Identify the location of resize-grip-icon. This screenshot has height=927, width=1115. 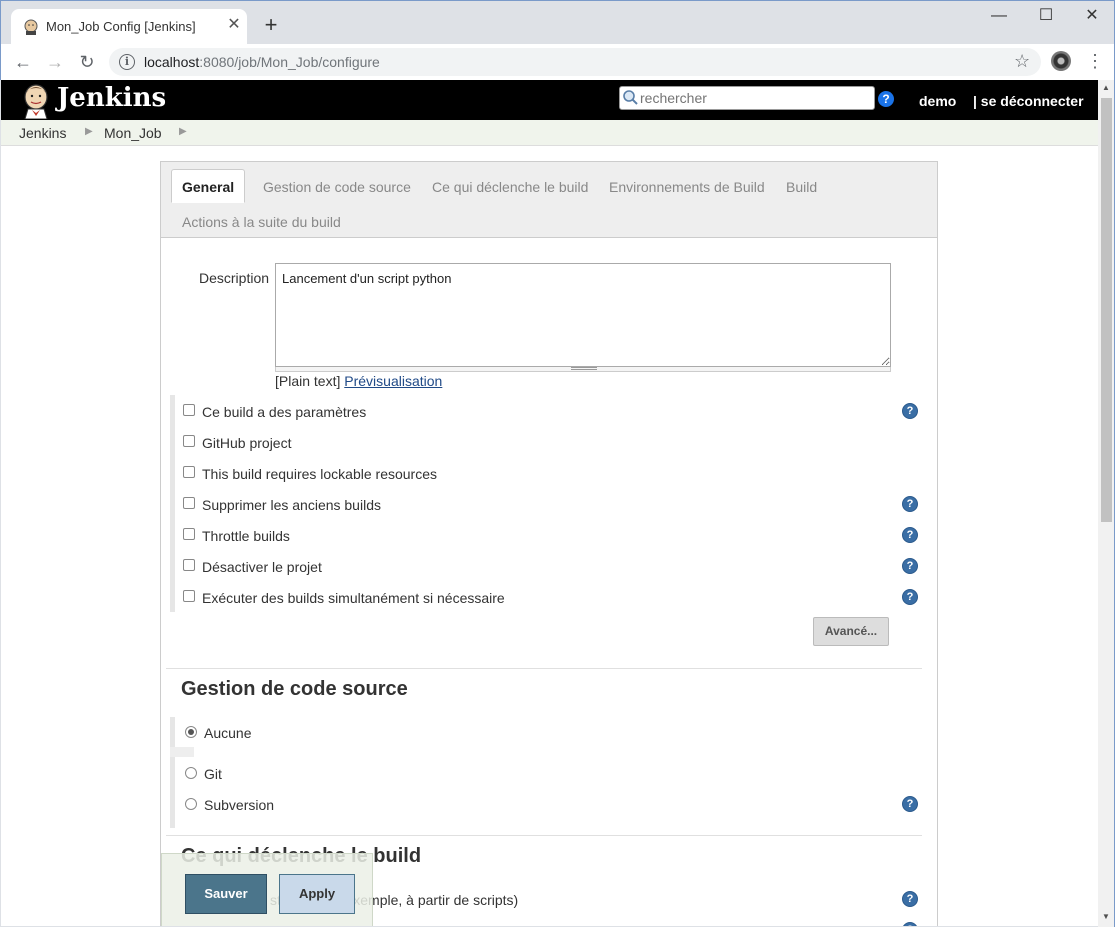
(584, 368).